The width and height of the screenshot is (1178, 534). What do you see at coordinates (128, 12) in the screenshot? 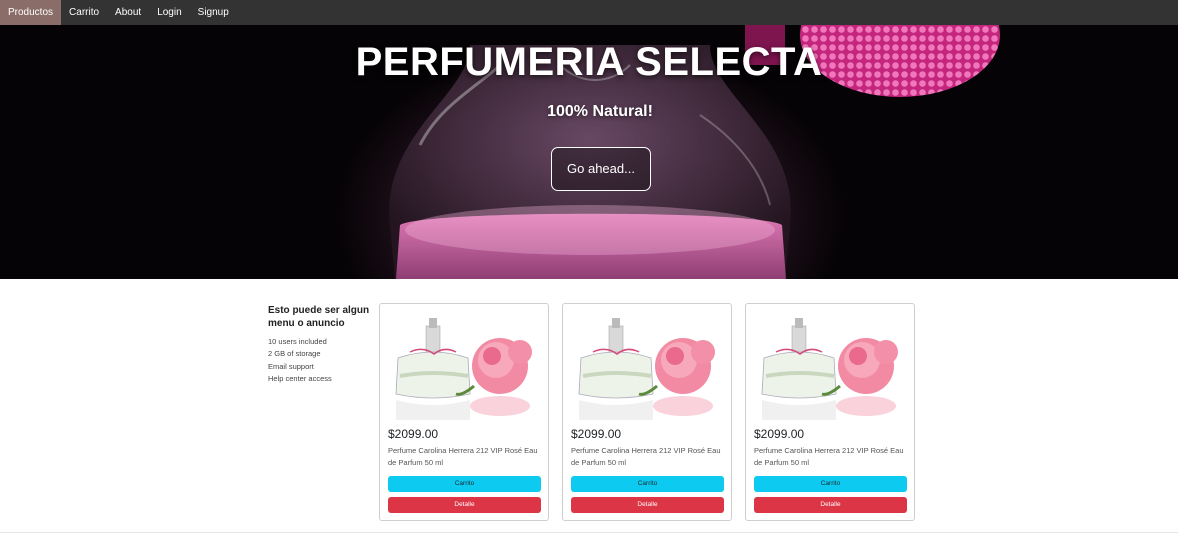
I see `nav-about: About` at bounding box center [128, 12].